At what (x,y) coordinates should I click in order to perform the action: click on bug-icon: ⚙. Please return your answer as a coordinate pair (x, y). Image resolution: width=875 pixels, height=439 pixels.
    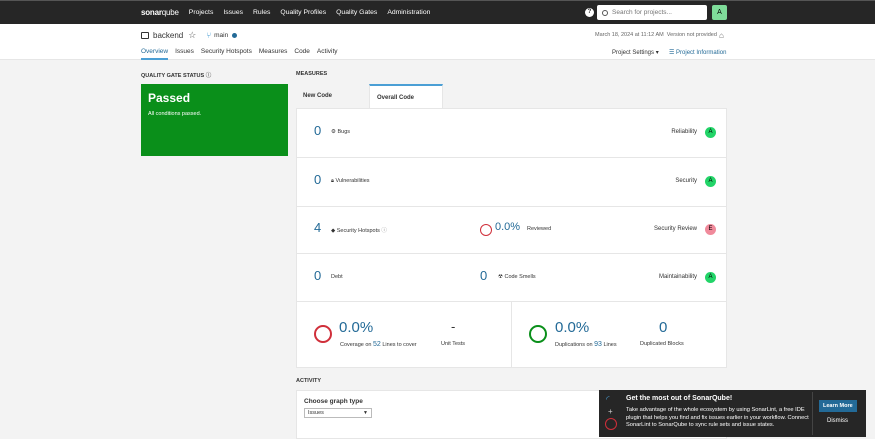
    Looking at the image, I should click on (333, 132).